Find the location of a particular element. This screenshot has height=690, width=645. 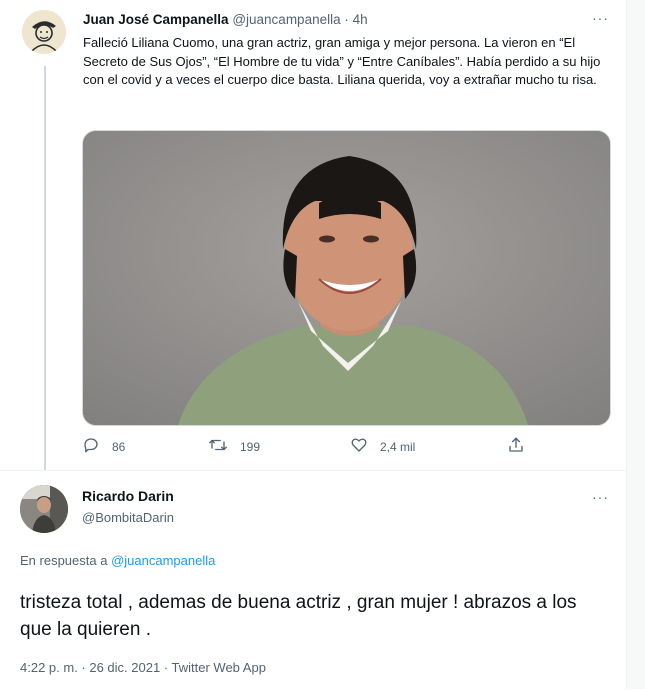

reply-count: 86 is located at coordinates (119, 446).